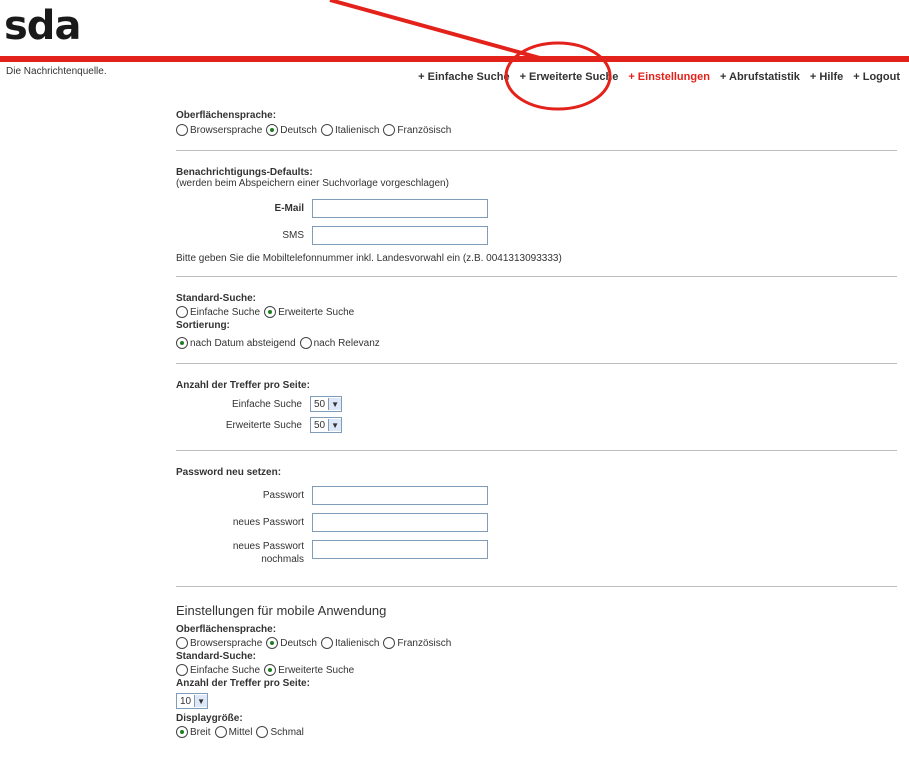  I want to click on hits-simple-label: Einfache Suche, so click(266, 404).